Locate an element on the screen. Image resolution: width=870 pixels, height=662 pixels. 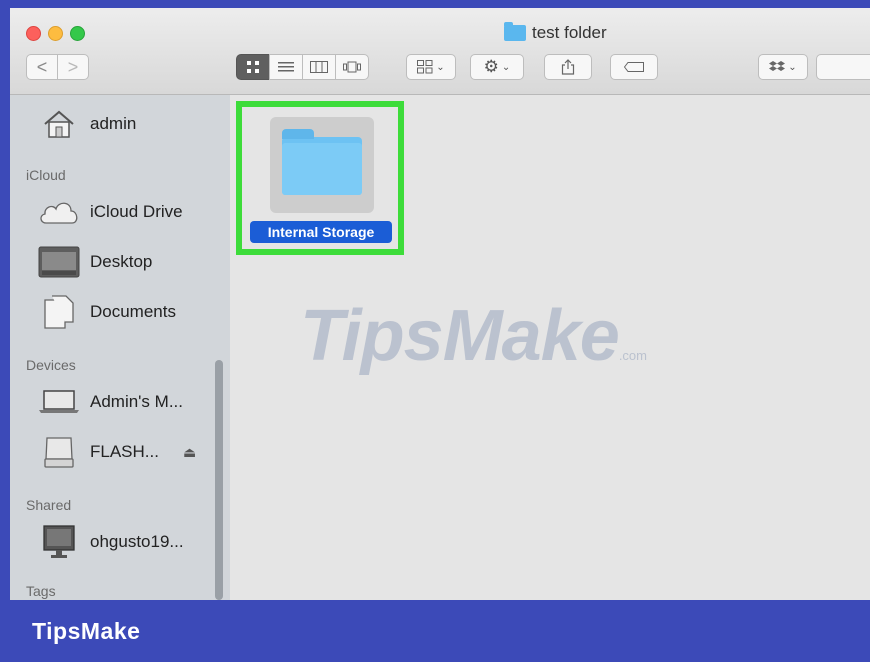
arrange-button: ⌄ is located at coordinates (431, 67).